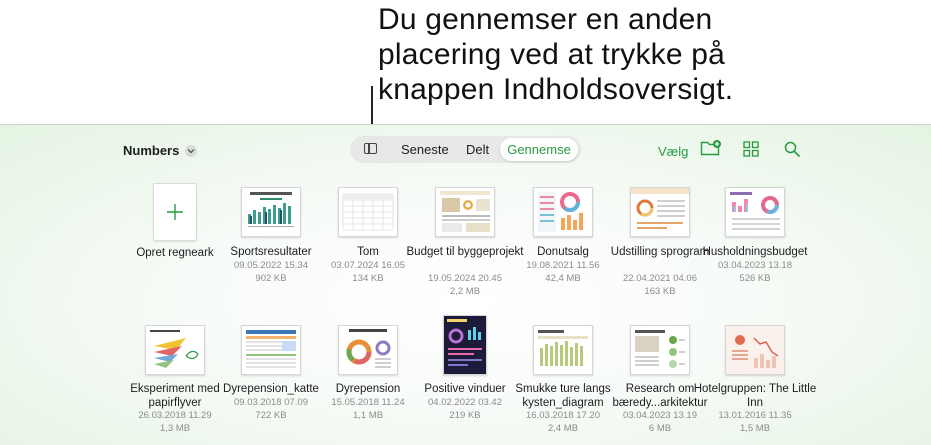 The height and width of the screenshot is (445, 931). I want to click on file-date: 19.08.2021 11.56, so click(563, 265).